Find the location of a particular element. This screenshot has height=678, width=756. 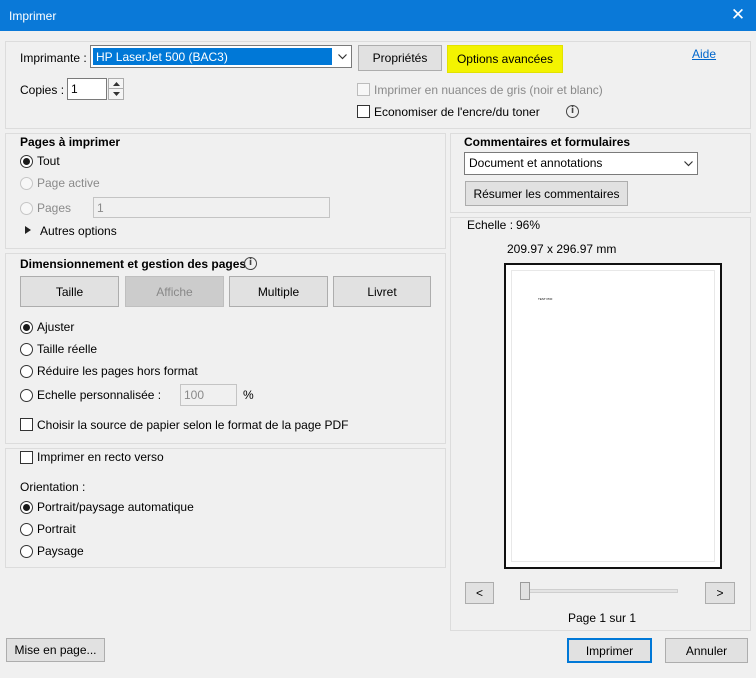

pages-all-label: Tout is located at coordinates (48, 161).